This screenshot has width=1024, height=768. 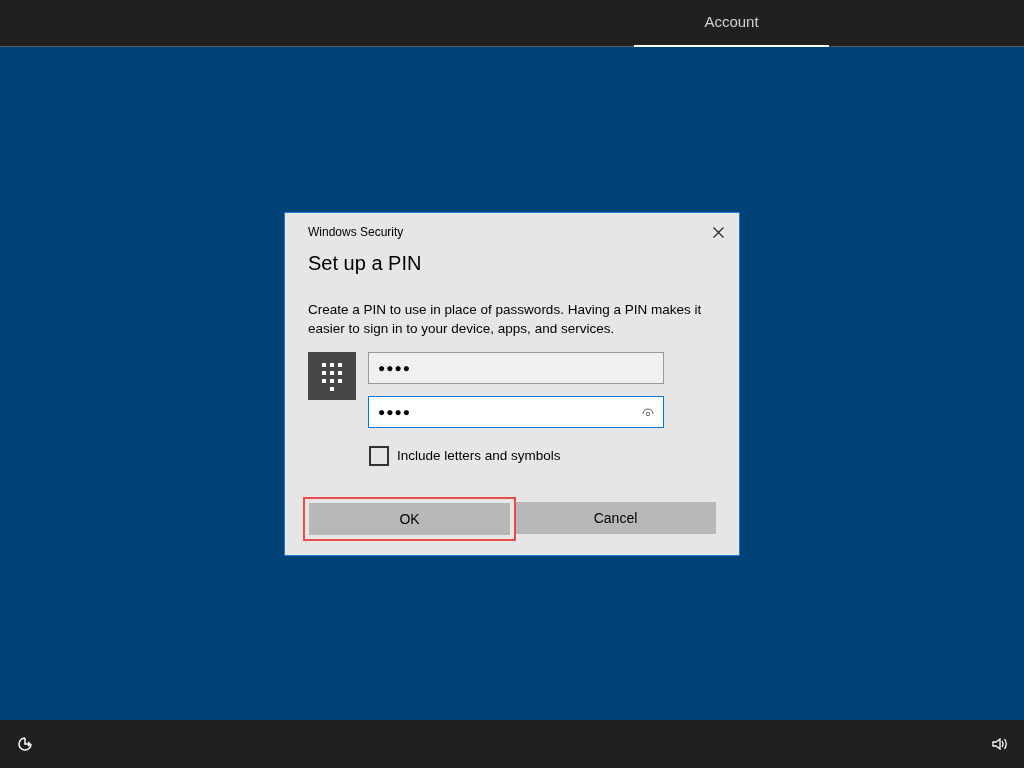 I want to click on keypad-icon, so click(x=332, y=376).